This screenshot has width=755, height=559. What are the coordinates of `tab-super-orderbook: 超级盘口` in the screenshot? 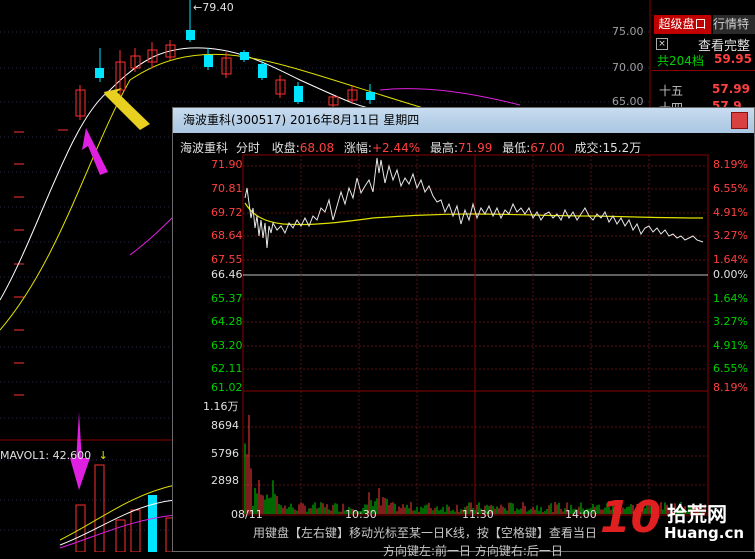 It's located at (682, 24).